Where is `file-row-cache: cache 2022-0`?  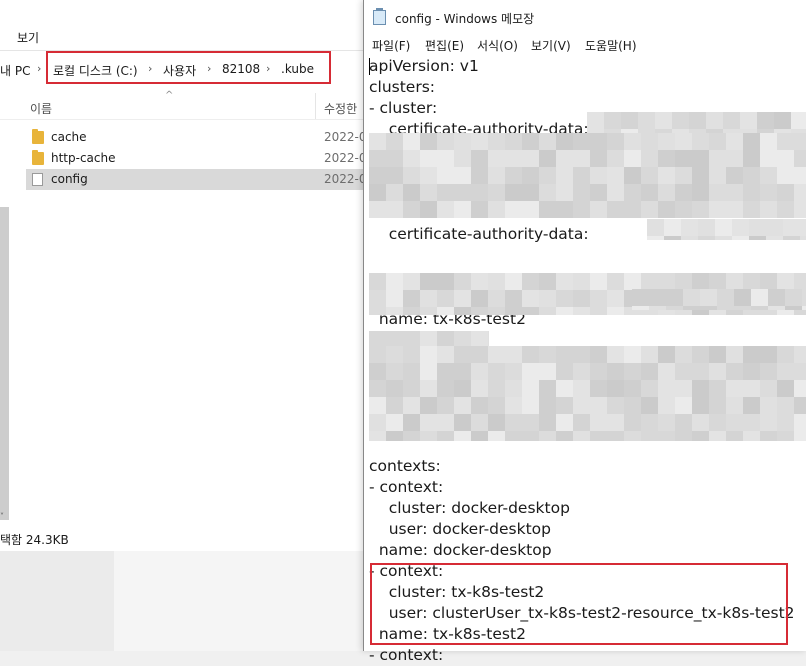 file-row-cache: cache 2022-0 is located at coordinates (196, 137).